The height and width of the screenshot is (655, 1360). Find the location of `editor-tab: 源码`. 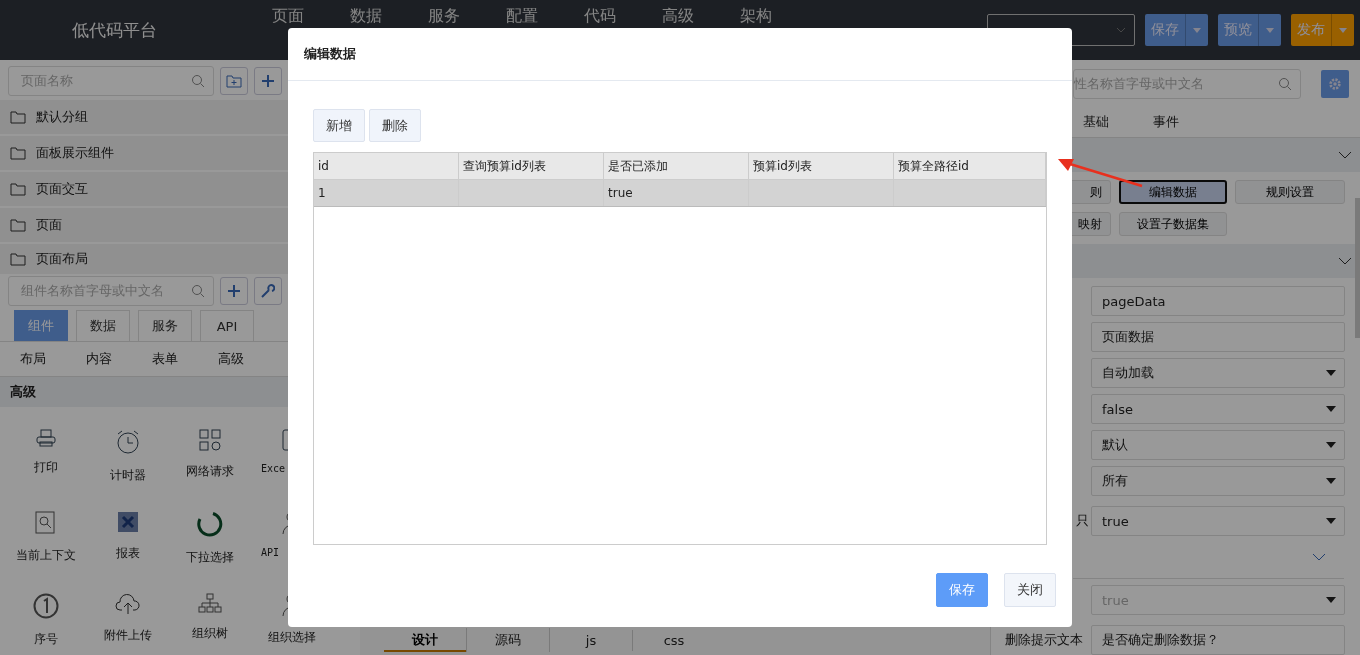

editor-tab: 源码 is located at coordinates (508, 640).